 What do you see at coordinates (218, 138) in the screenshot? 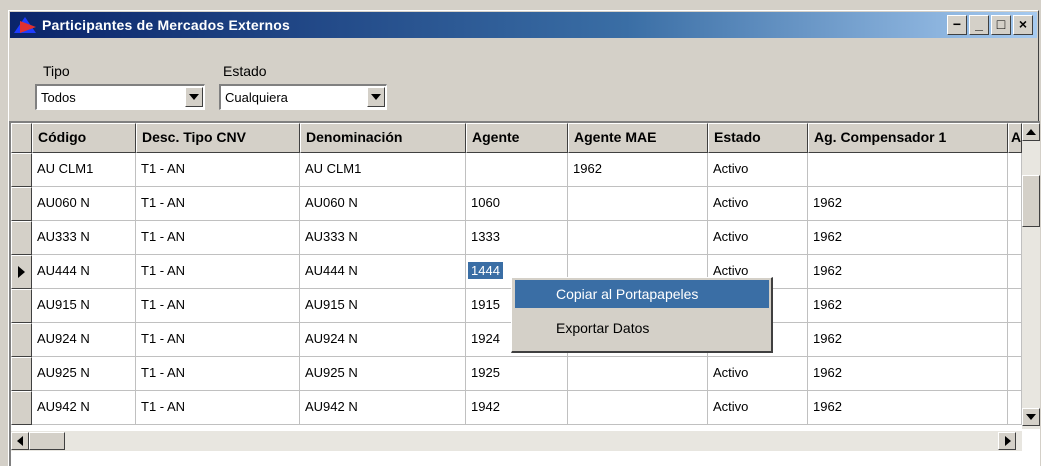
I see `column-header-desc-tipo-cnv: Desc. Tipo CNV` at bounding box center [218, 138].